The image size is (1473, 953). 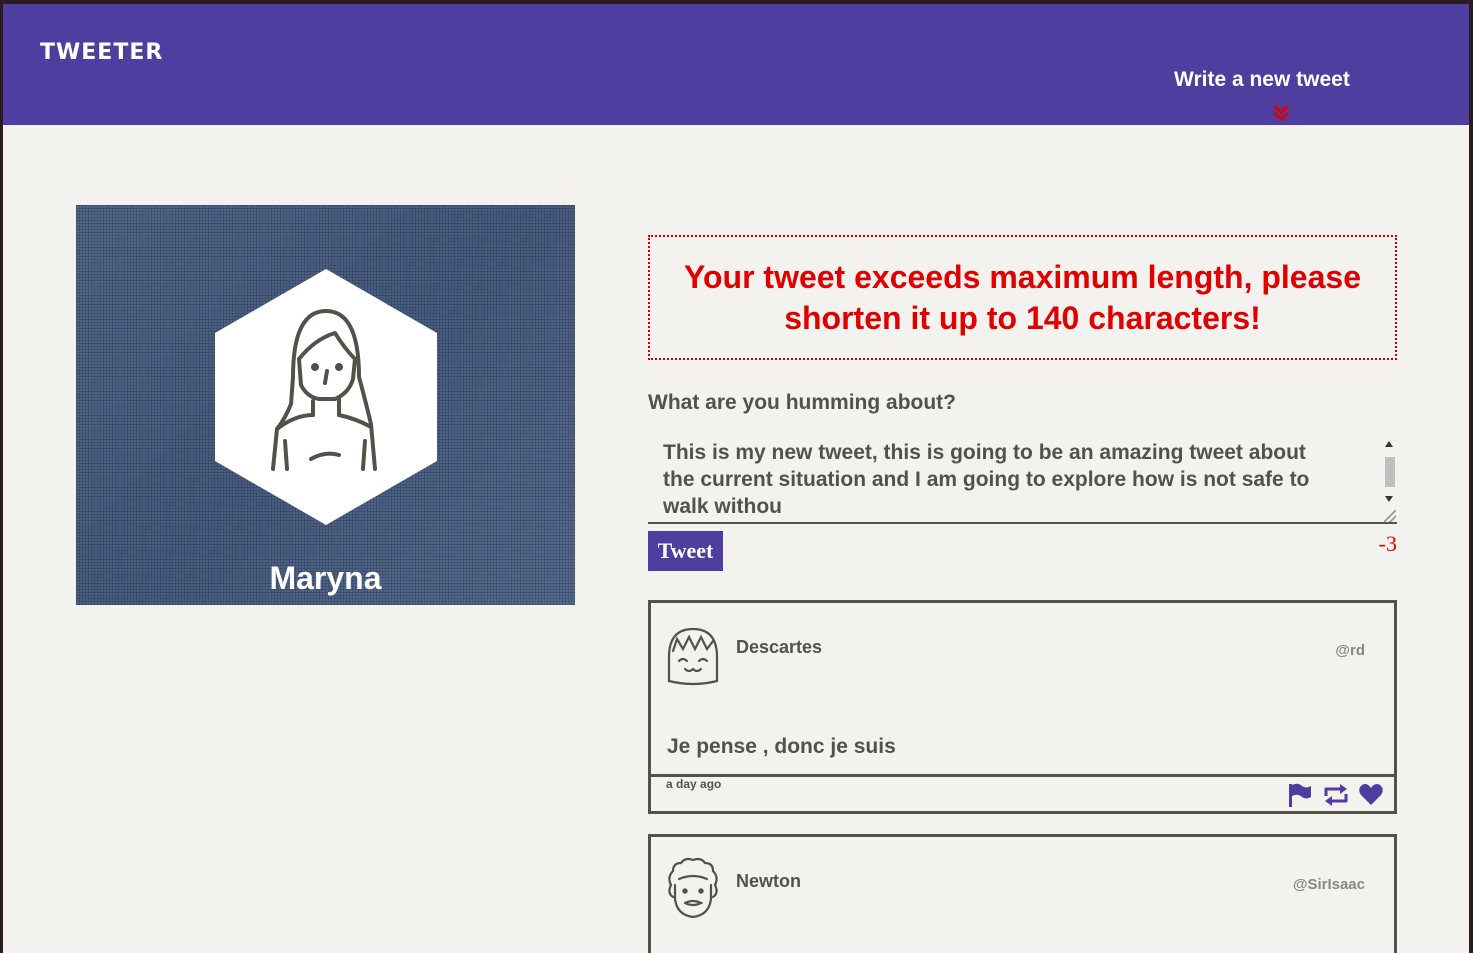 What do you see at coordinates (1389, 499) in the screenshot?
I see `scroll-down-arrow-icon` at bounding box center [1389, 499].